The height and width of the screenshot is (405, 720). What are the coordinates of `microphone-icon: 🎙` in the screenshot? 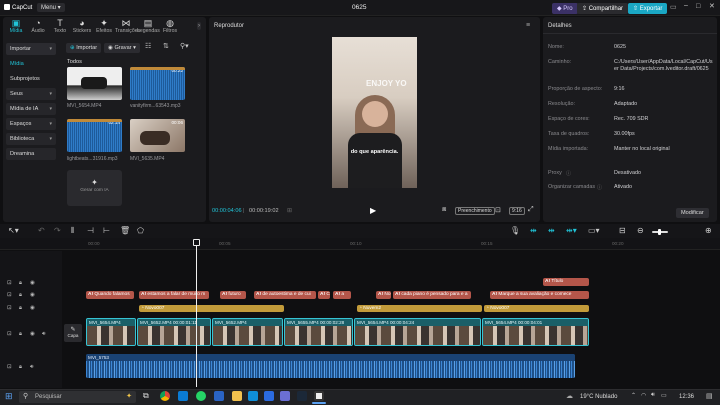 It's located at (515, 230).